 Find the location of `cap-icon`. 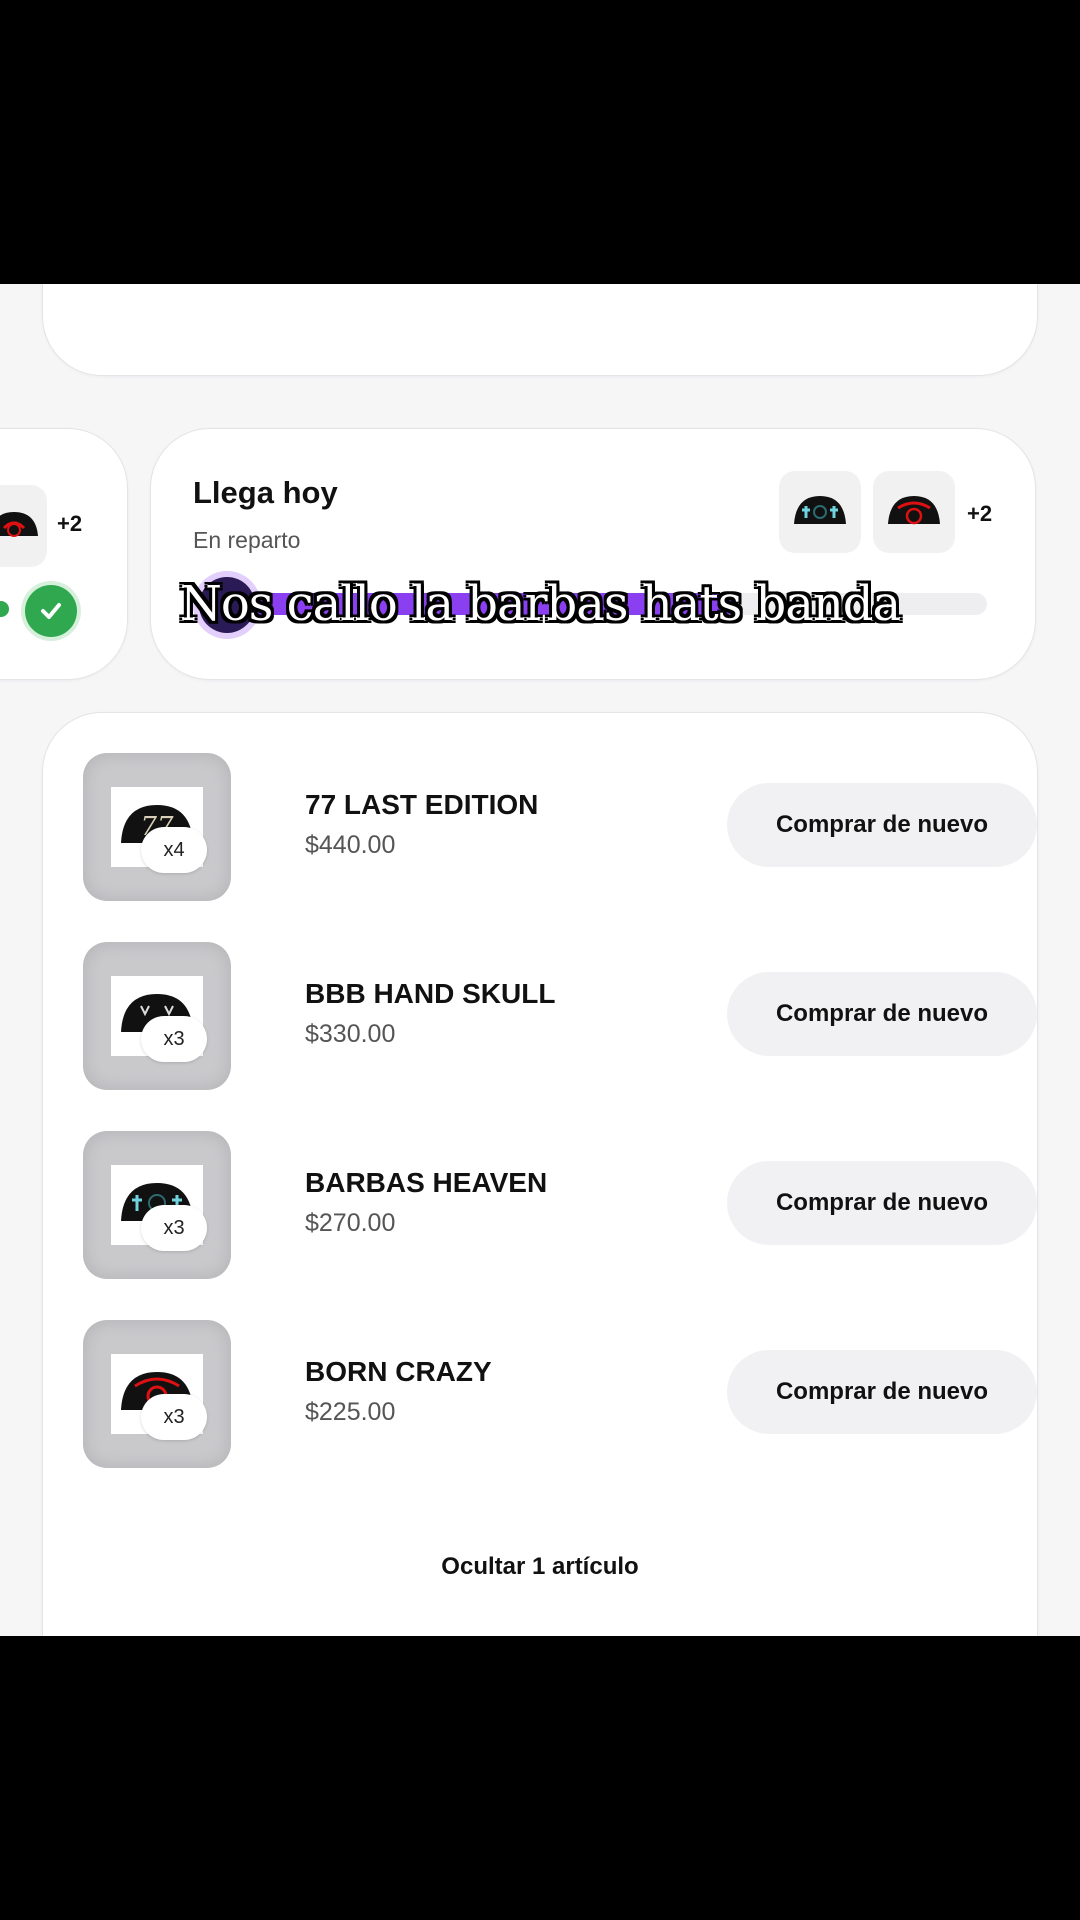

cap-icon is located at coordinates (19, 524).